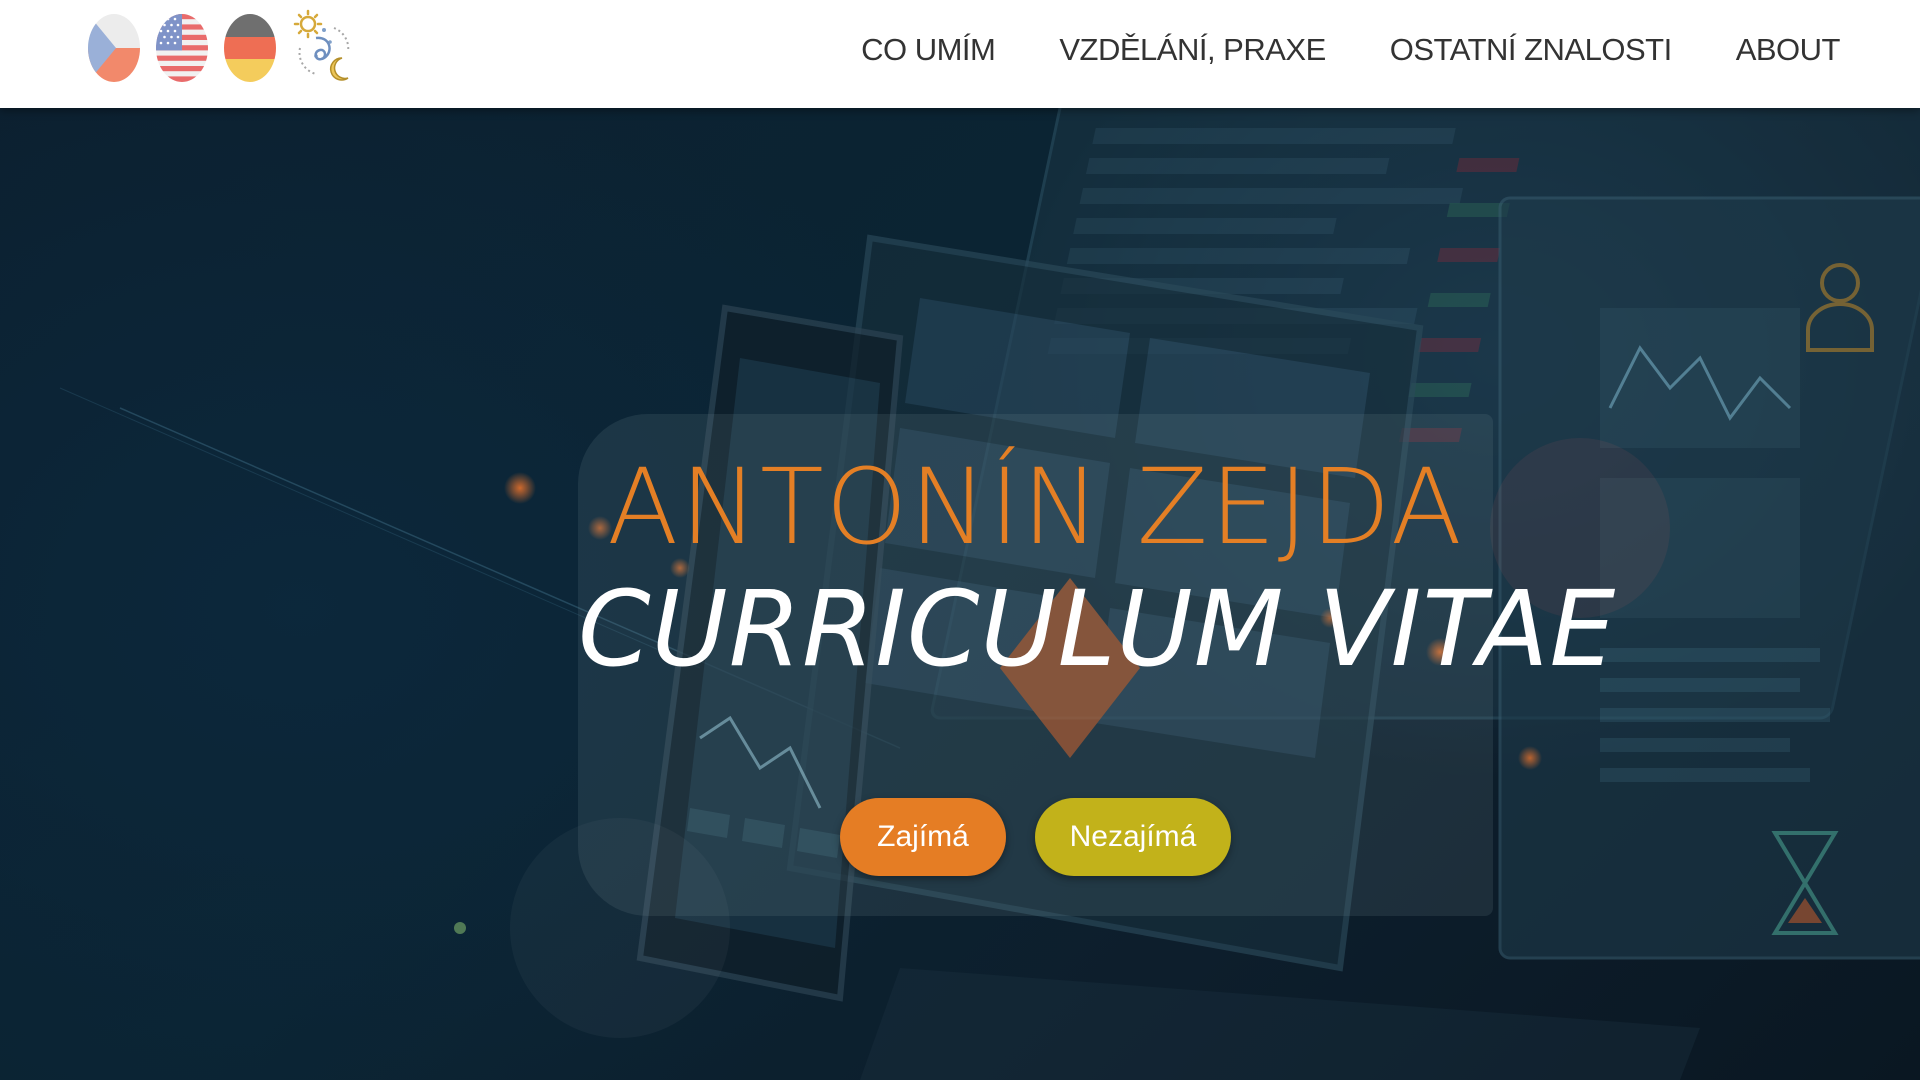 This screenshot has width=1920, height=1080. Describe the element at coordinates (1788, 50) in the screenshot. I see `nav-item-about: ABOUT` at that location.